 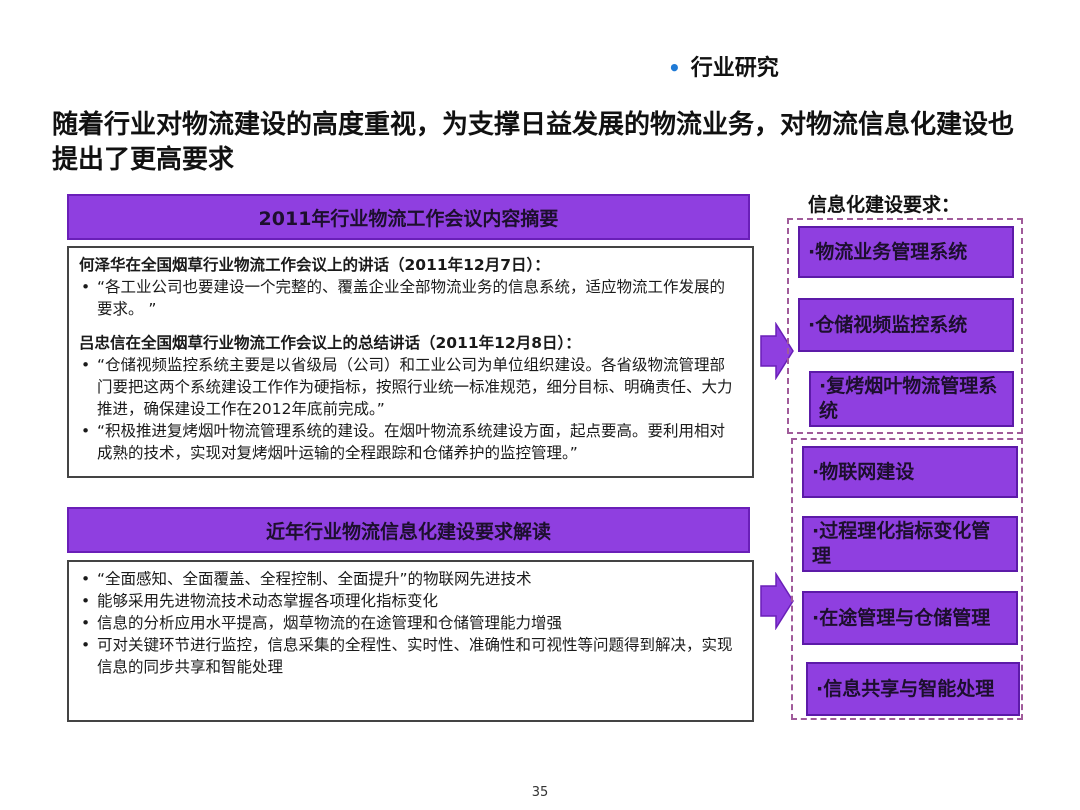 I want to click on page-number: 35, so click(x=540, y=792).